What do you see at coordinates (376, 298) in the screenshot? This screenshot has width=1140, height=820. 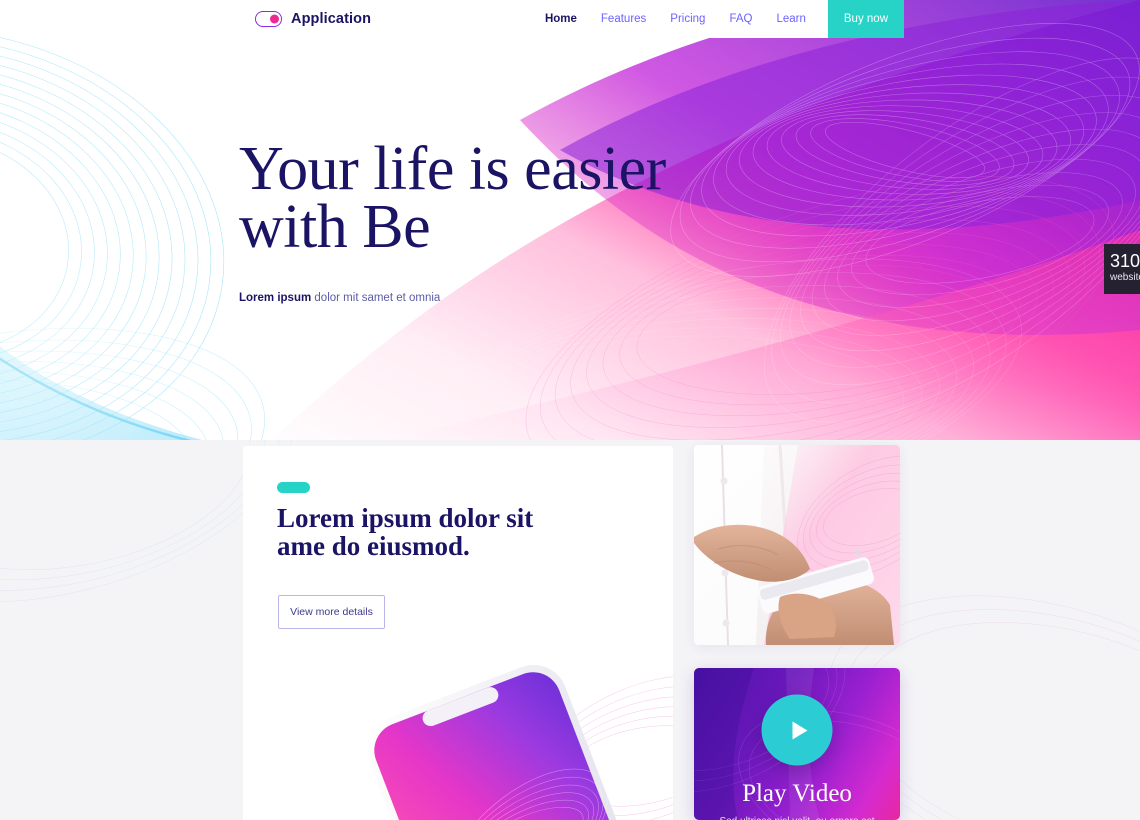 I see `hero-subtitle-rest: dolor mit samet et omnia` at bounding box center [376, 298].